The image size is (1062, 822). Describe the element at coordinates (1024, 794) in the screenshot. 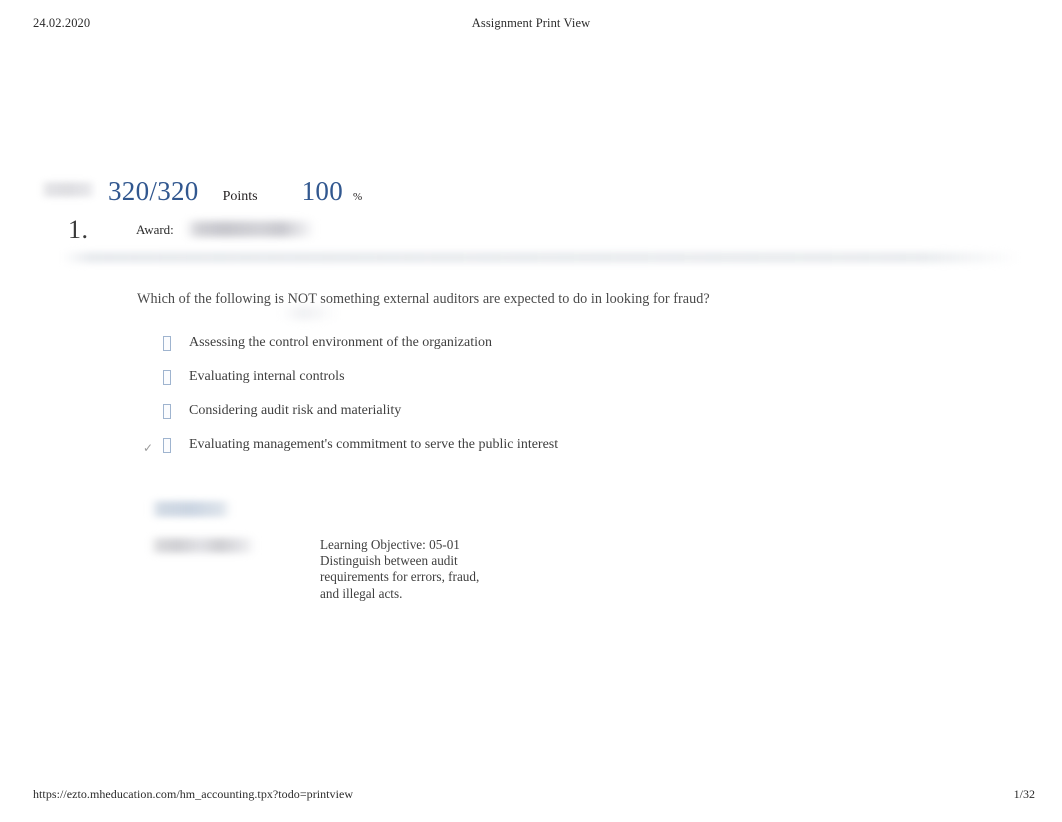

I see `print-footer-page-indicator: 1/32` at that location.